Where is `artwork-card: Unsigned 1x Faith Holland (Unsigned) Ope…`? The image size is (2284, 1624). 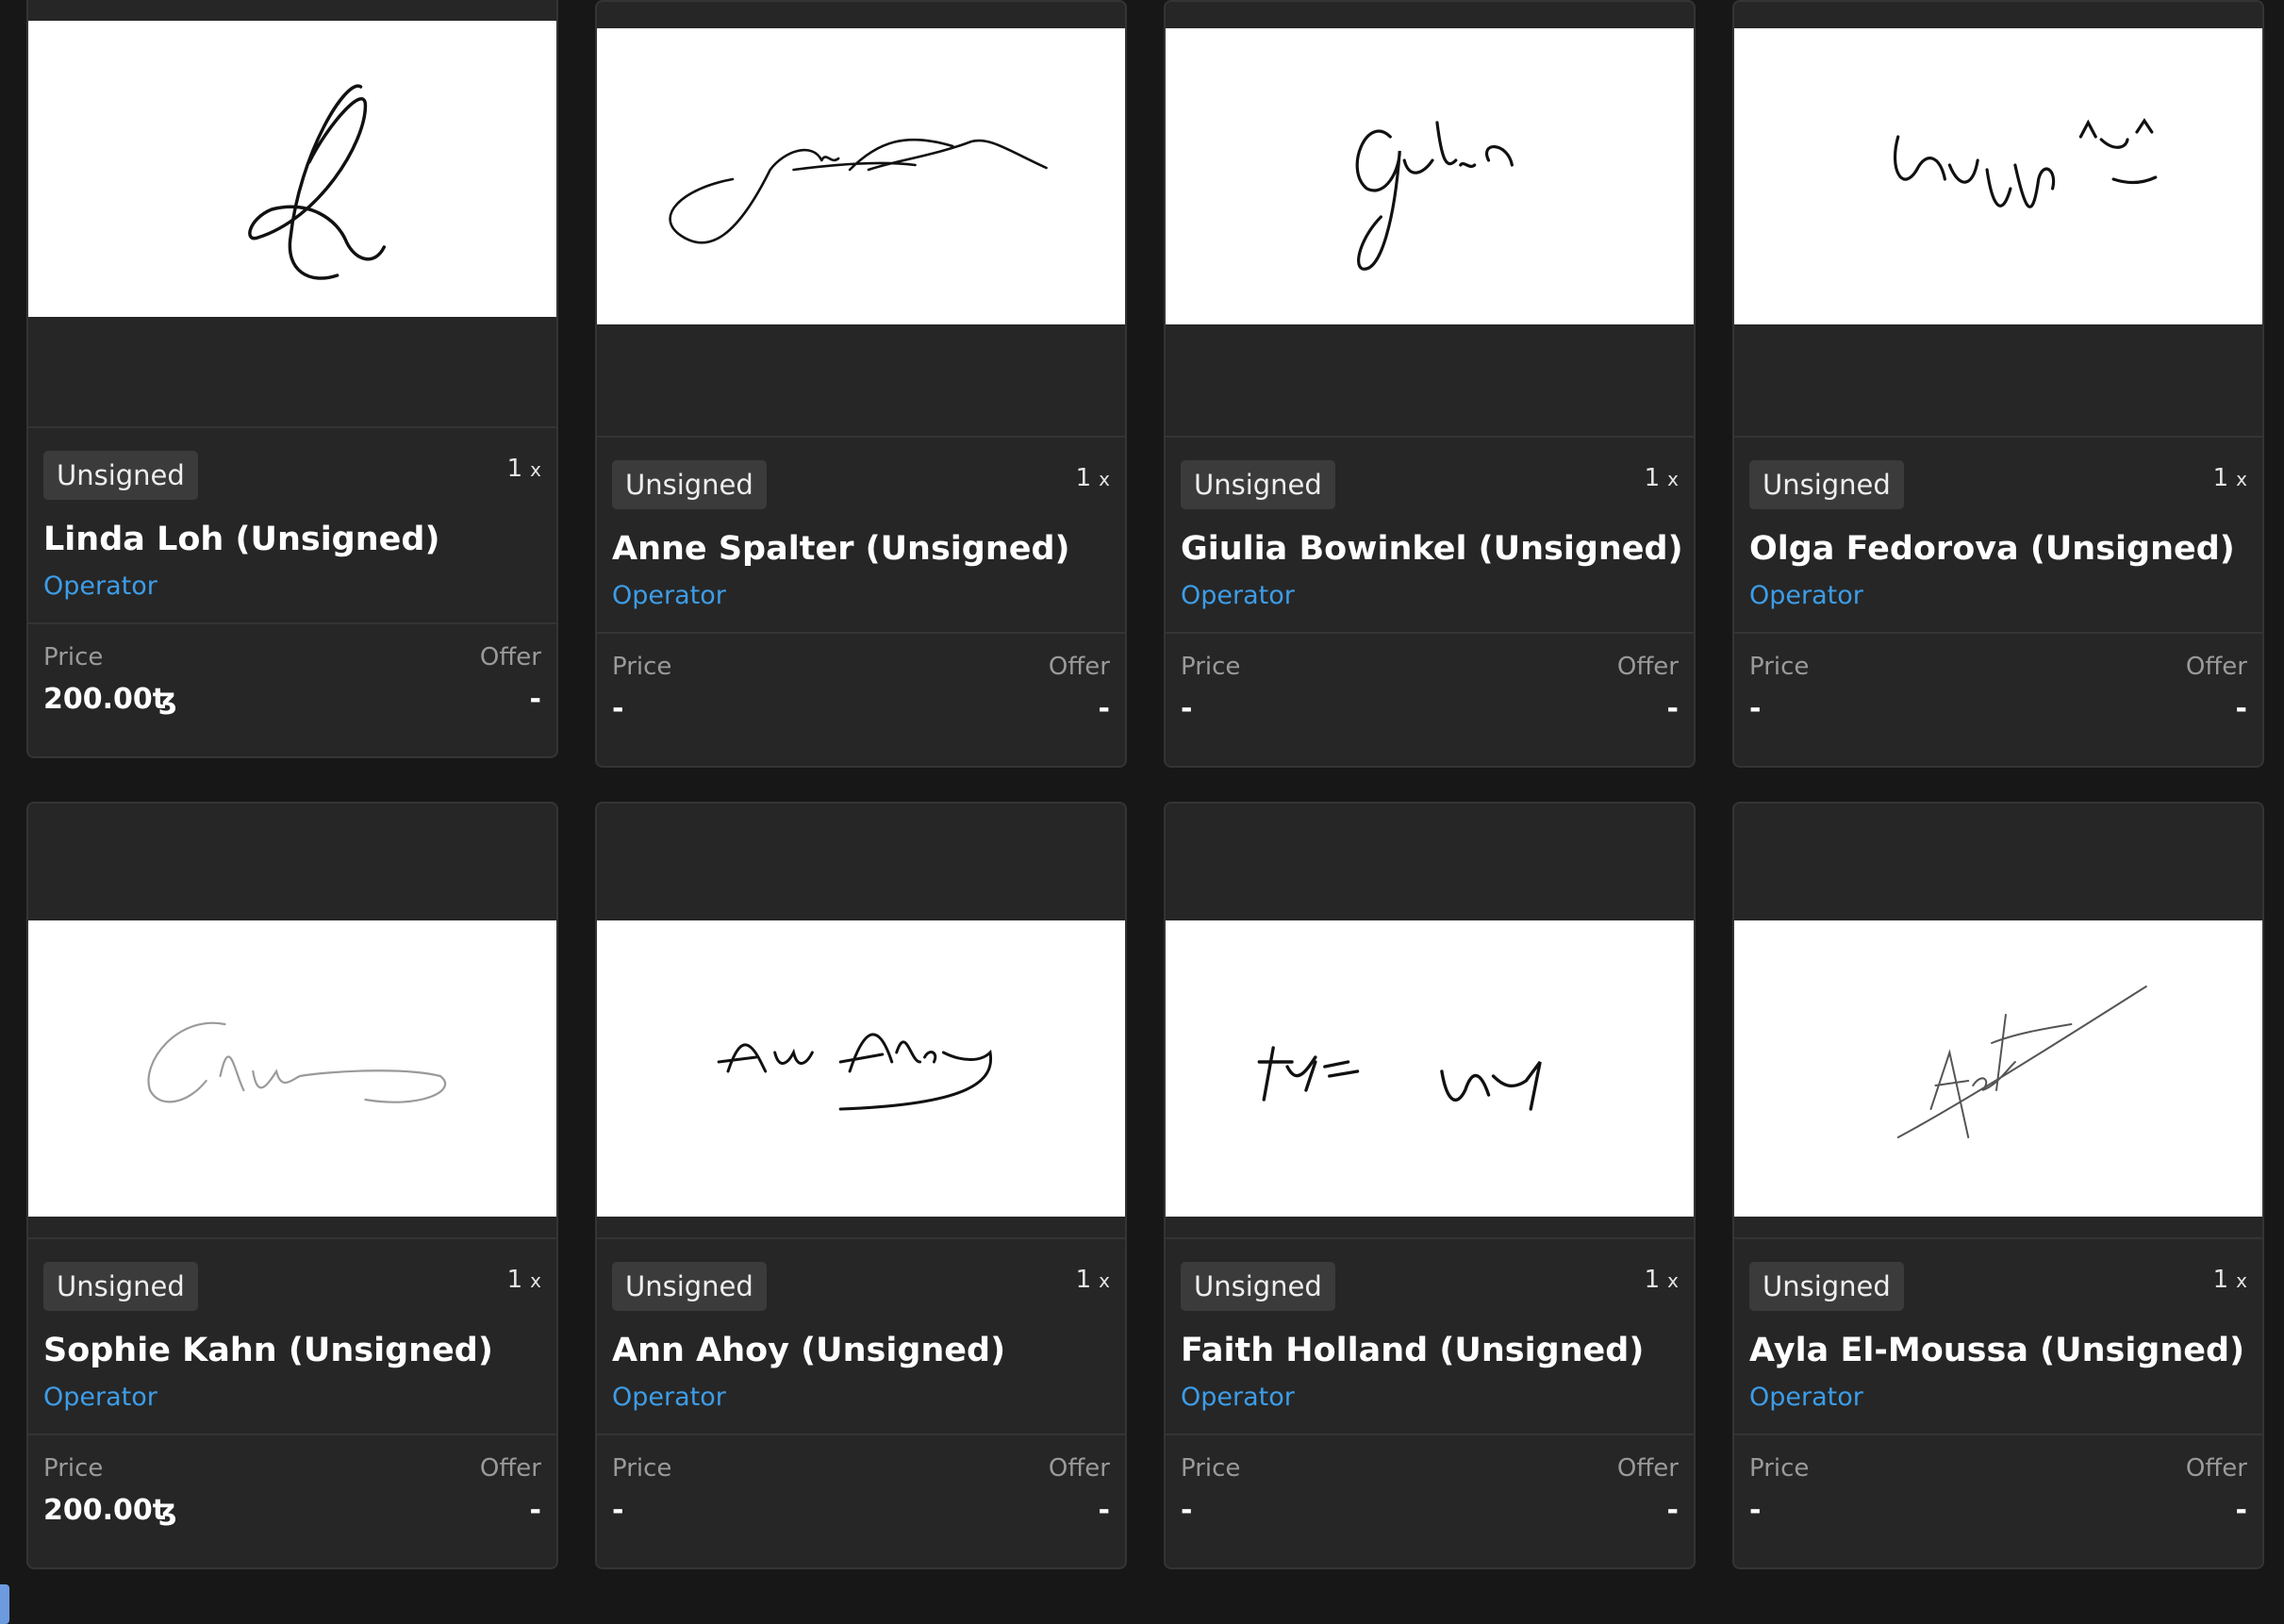
artwork-card: Unsigned 1x Faith Holland (Unsigned) Ope… is located at coordinates (1430, 1185).